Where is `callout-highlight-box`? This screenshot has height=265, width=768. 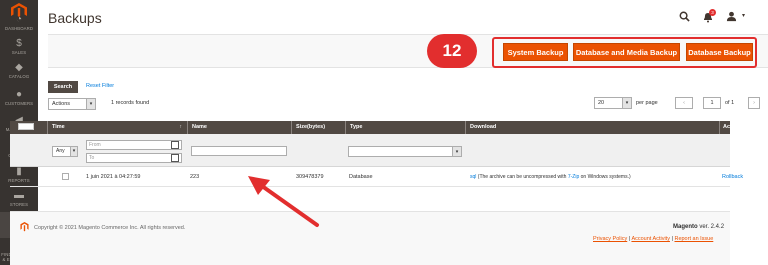 callout-highlight-box is located at coordinates (624, 52).